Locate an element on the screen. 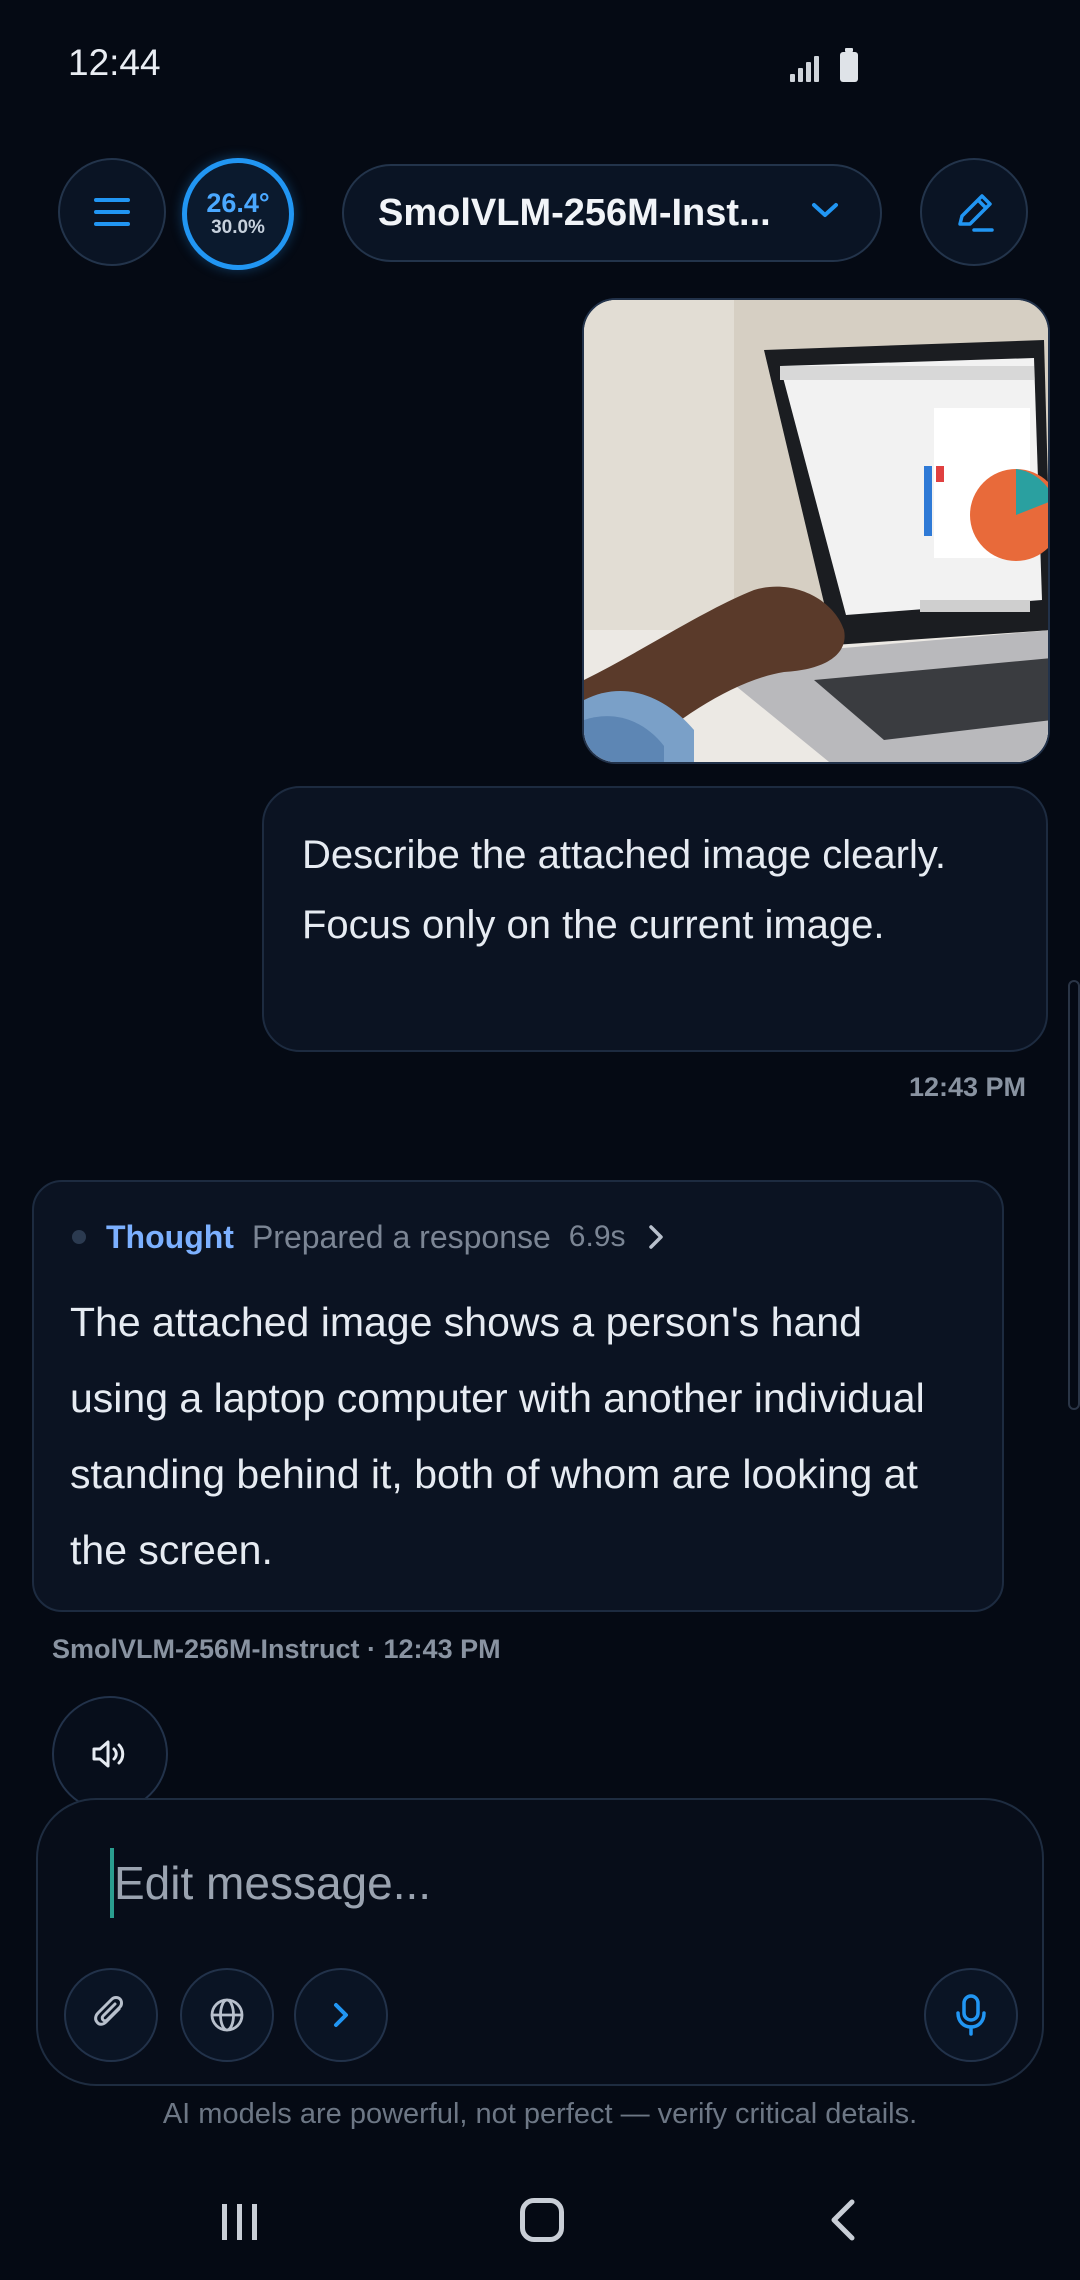 This screenshot has width=1080, height=2280. signal-icon is located at coordinates (806, 69).